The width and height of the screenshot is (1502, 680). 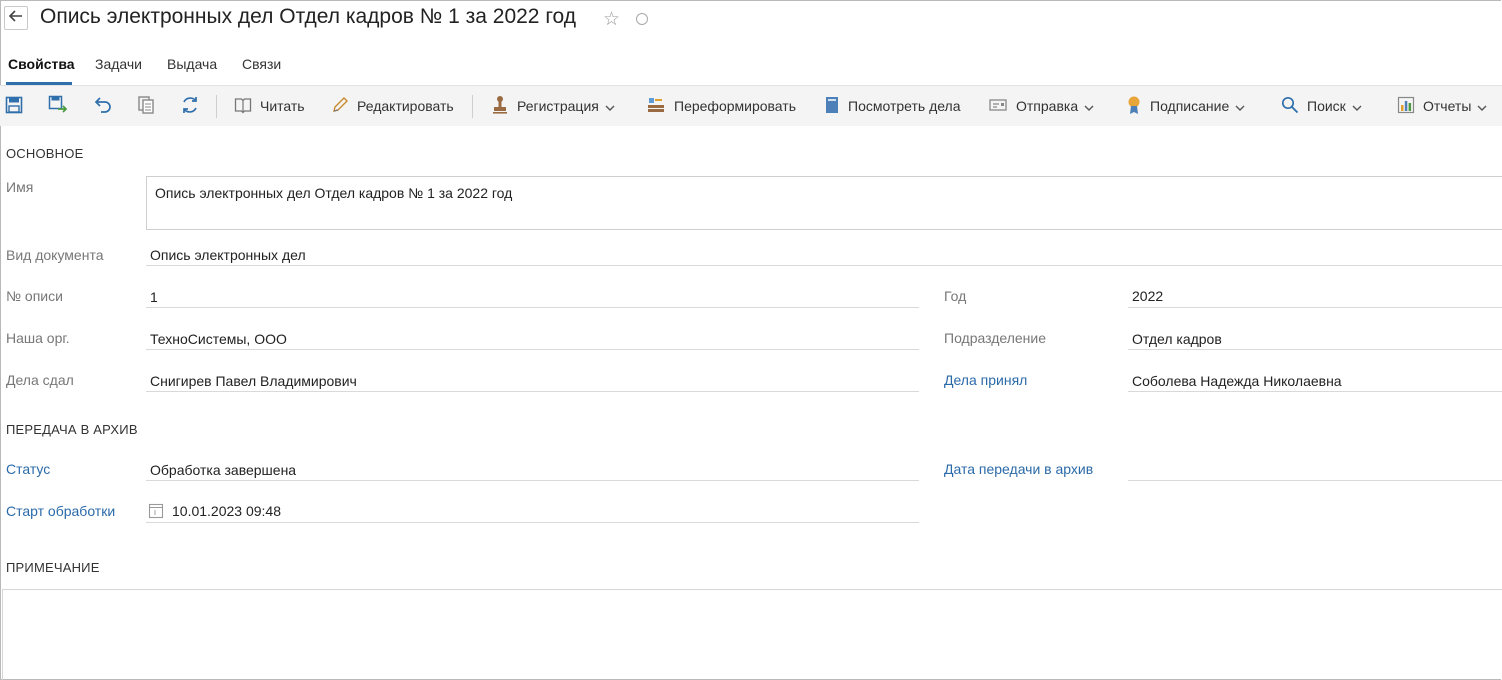 What do you see at coordinates (72, 429) in the screenshot?
I see `section-archive-heading: ПЕРЕДАЧА В АРХИВ` at bounding box center [72, 429].